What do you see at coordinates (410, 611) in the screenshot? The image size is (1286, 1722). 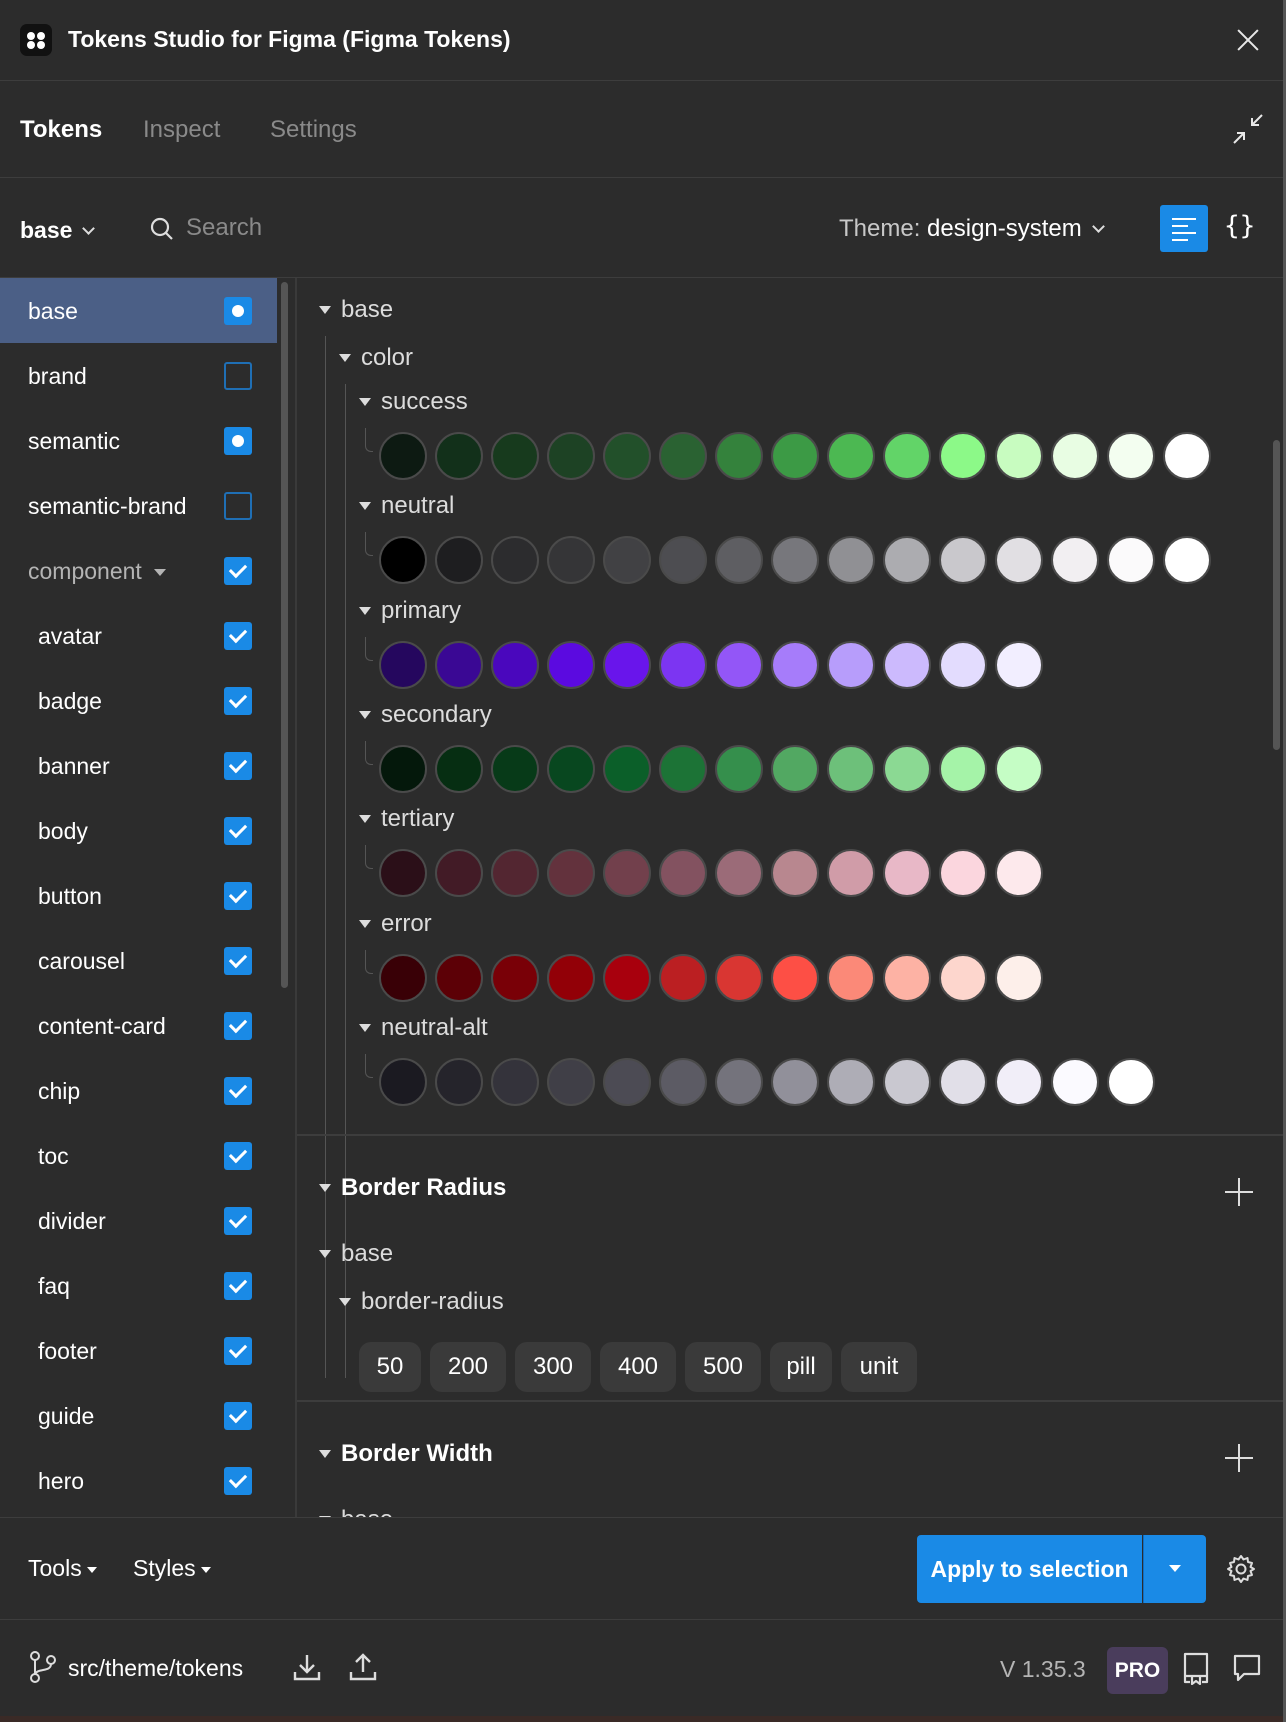 I see `group-primary: primary` at bounding box center [410, 611].